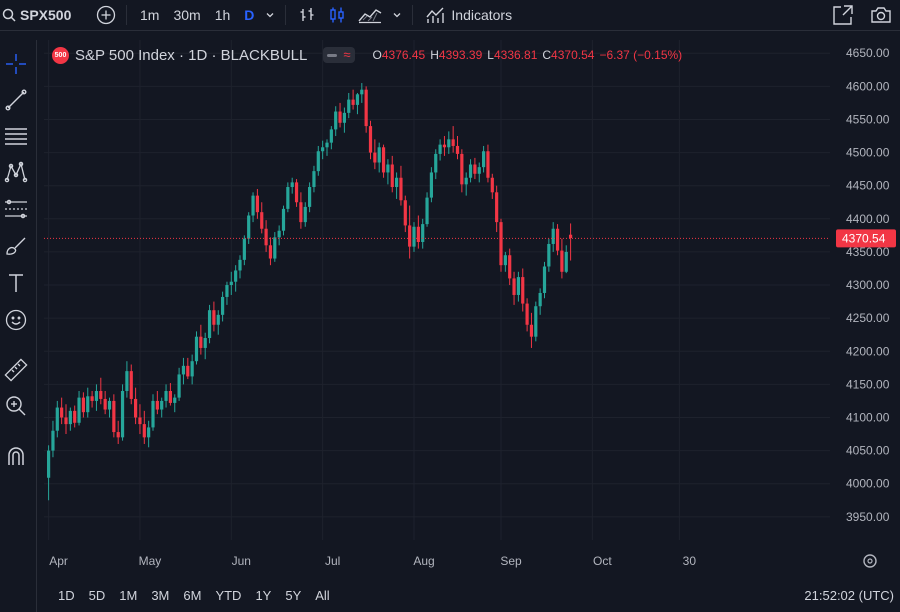 The width and height of the screenshot is (900, 612). What do you see at coordinates (149, 15) in the screenshot?
I see `interval-1m: 1m` at bounding box center [149, 15].